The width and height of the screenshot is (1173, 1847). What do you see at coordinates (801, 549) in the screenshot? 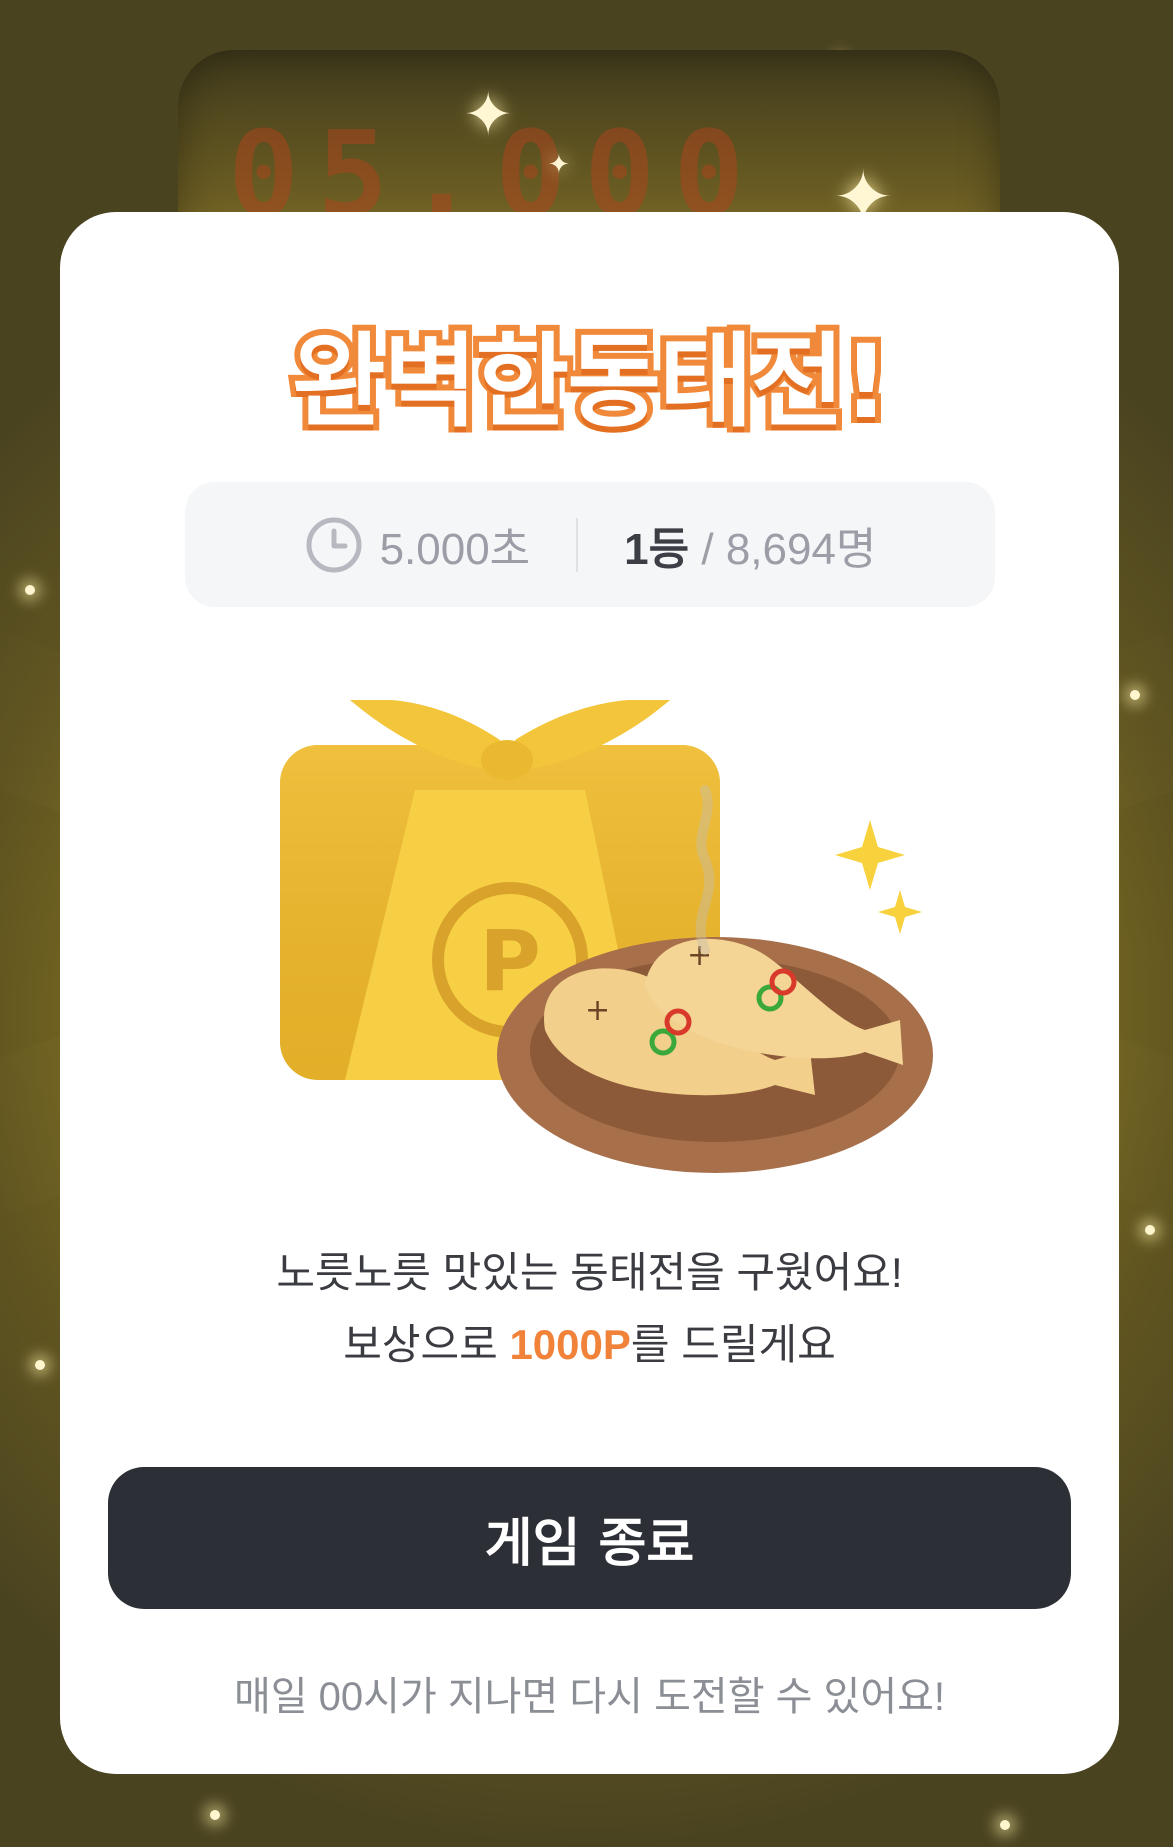
I see `participants-count: 8,694명` at bounding box center [801, 549].